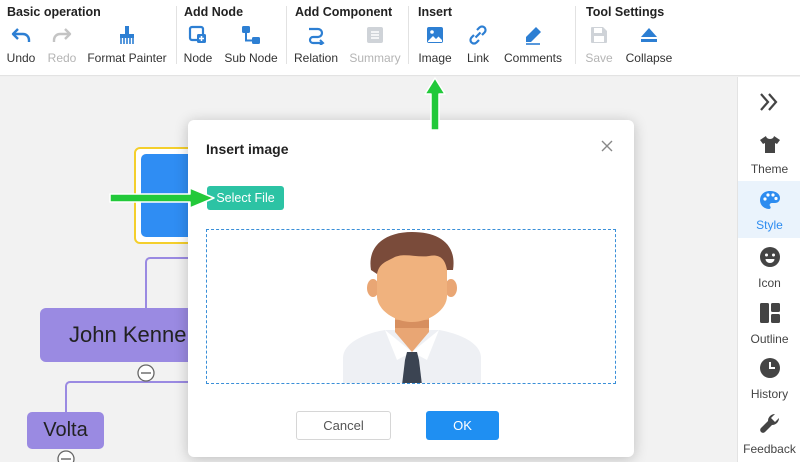 Image resolution: width=800 pixels, height=462 pixels. Describe the element at coordinates (649, 58) in the screenshot. I see `tool-label: Collapse` at that location.